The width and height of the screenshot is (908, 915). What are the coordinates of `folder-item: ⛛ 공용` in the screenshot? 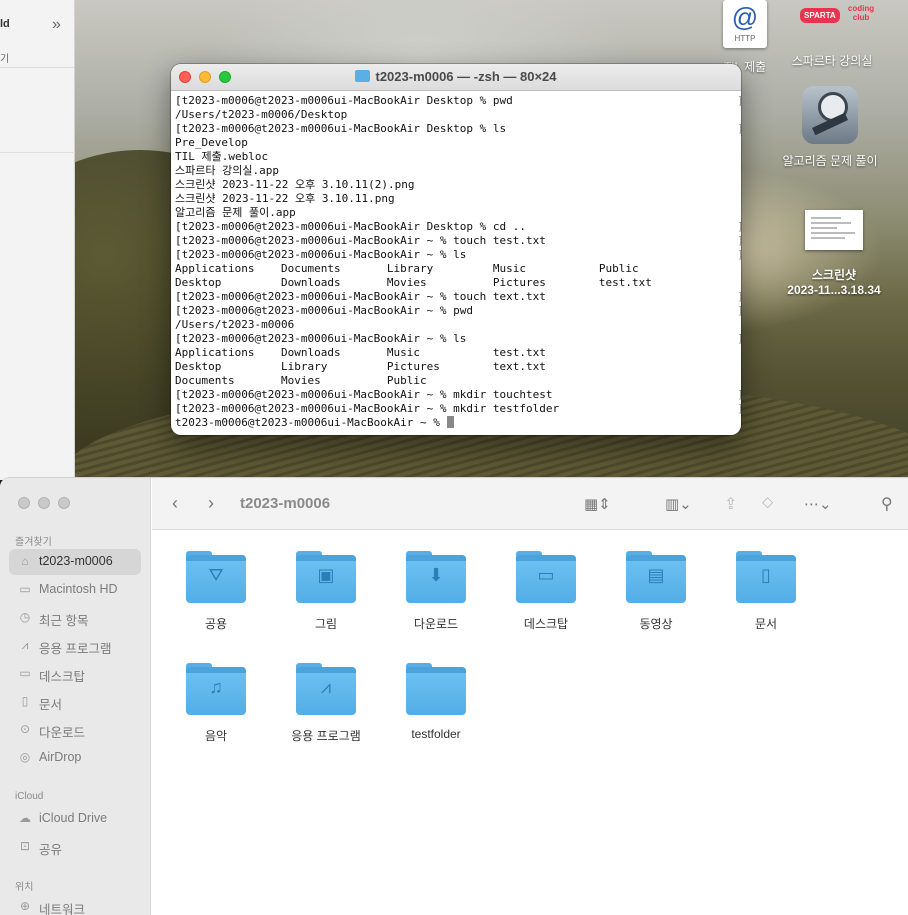 It's located at (216, 591).